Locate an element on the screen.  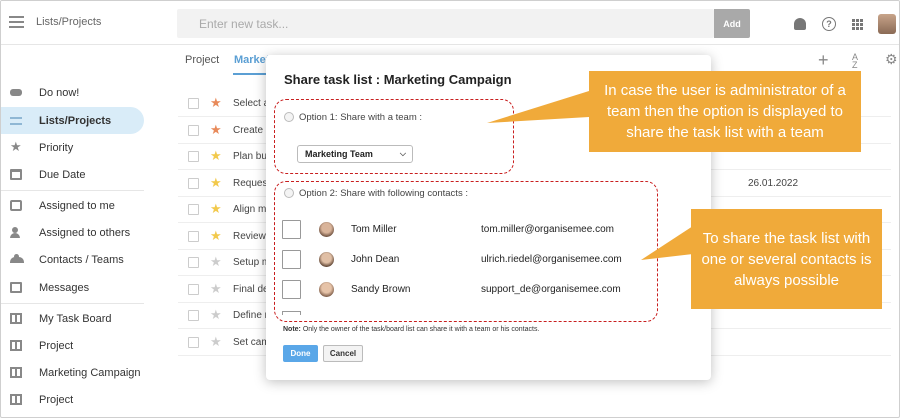
sort-az-bottom-letter: Z is located at coordinates (855, 65).